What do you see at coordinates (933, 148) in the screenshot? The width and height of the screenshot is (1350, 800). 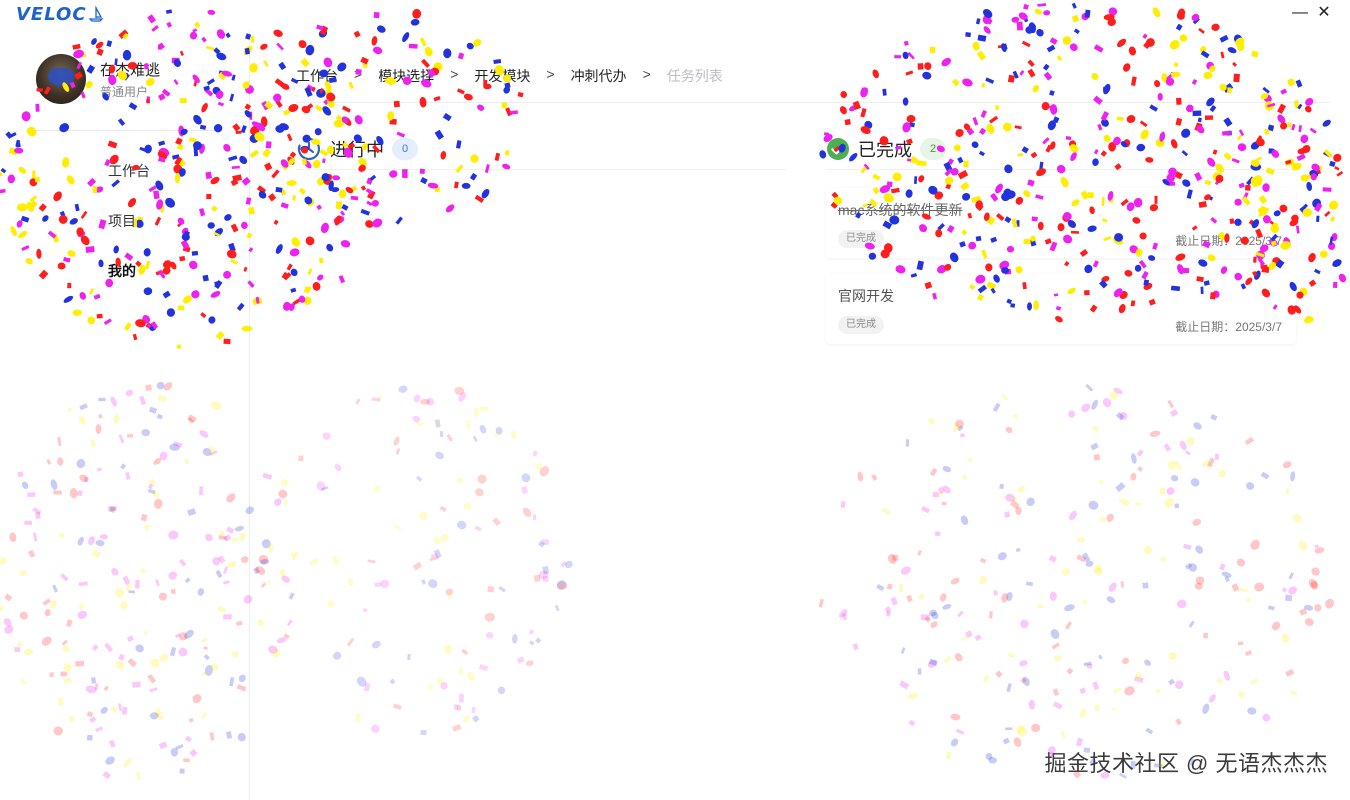 I see `done-count-badge: 2` at bounding box center [933, 148].